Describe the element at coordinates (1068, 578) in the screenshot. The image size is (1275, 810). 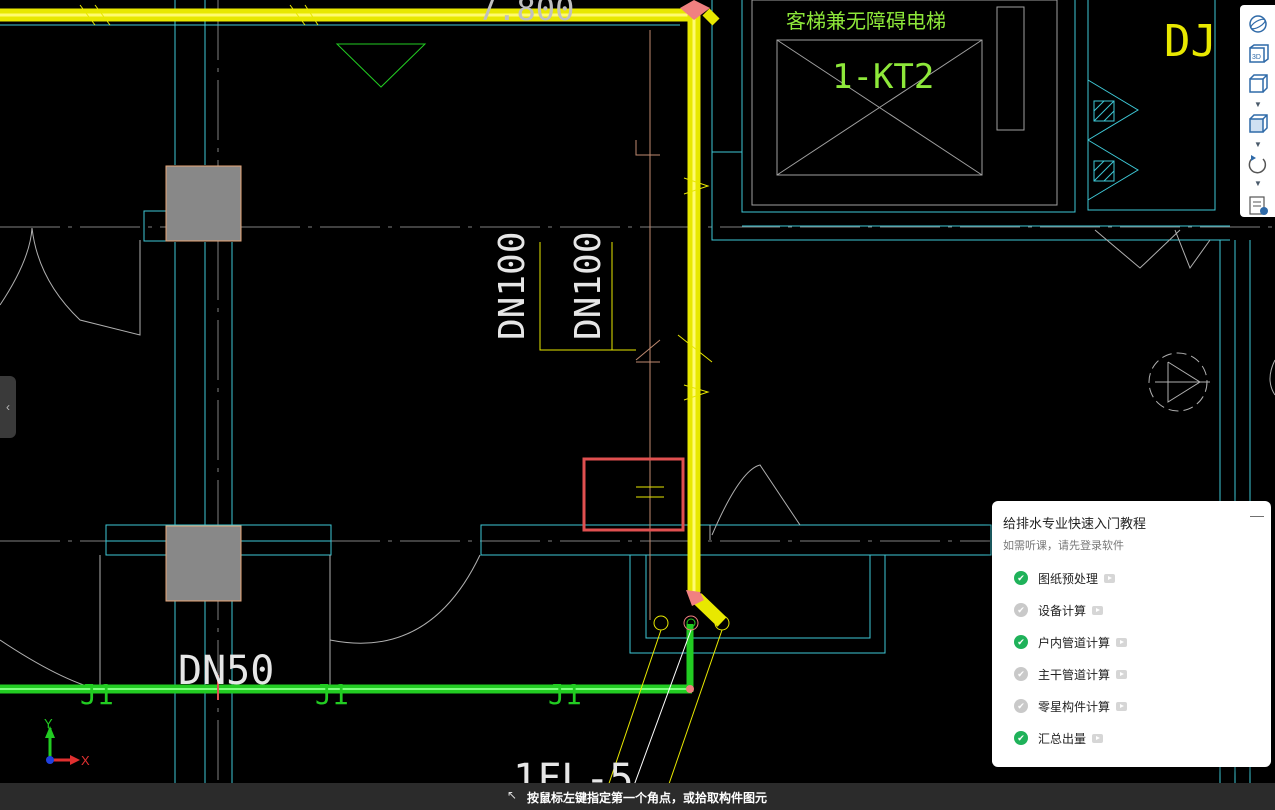
I see `step-label: 图纸预处理` at that location.